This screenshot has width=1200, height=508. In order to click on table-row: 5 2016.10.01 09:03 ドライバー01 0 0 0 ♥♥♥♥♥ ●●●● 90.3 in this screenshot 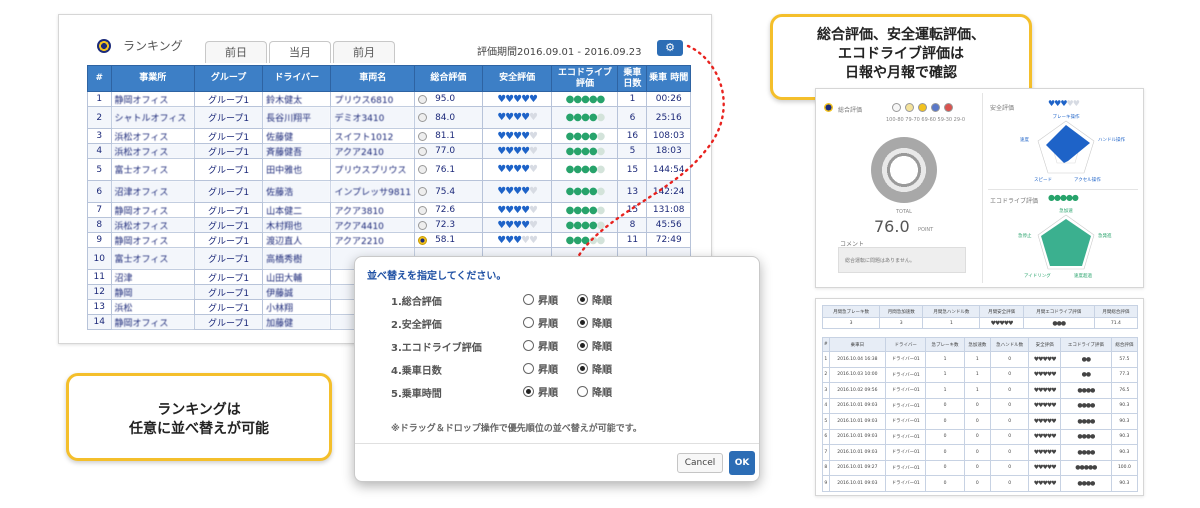, I will do `click(980, 421)`.